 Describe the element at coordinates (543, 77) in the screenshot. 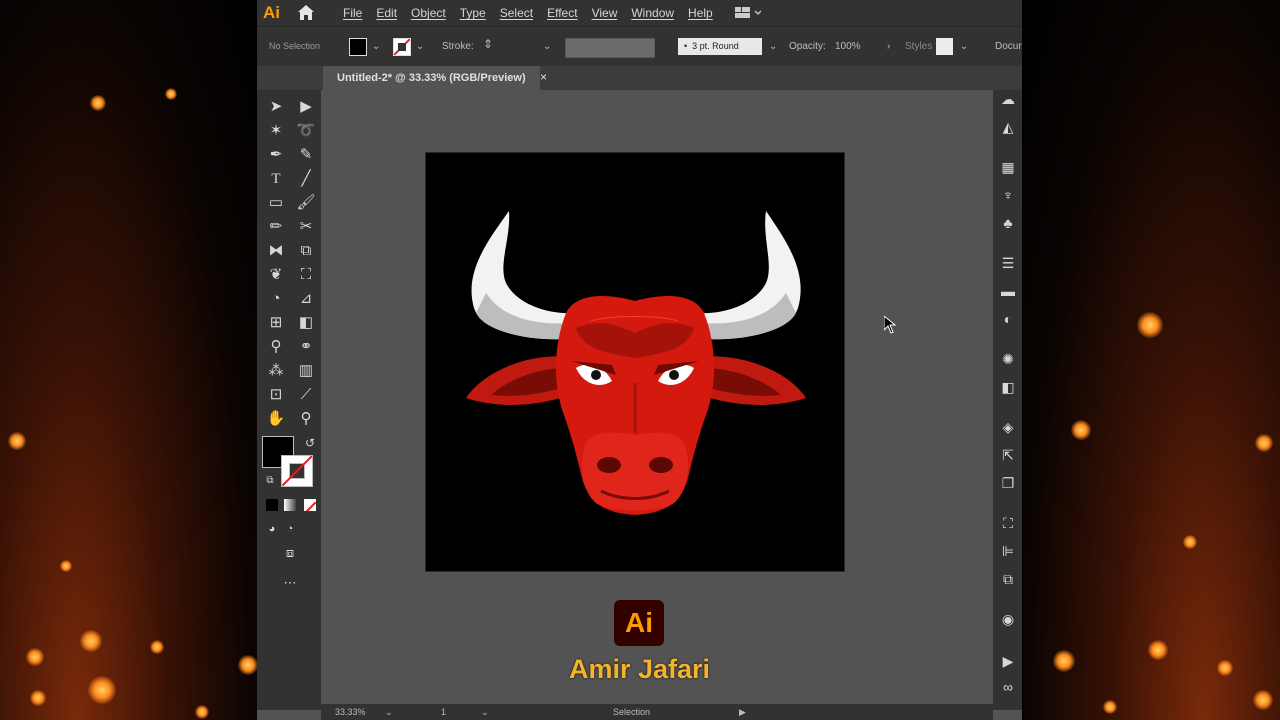

I see `close-icon: ×` at that location.